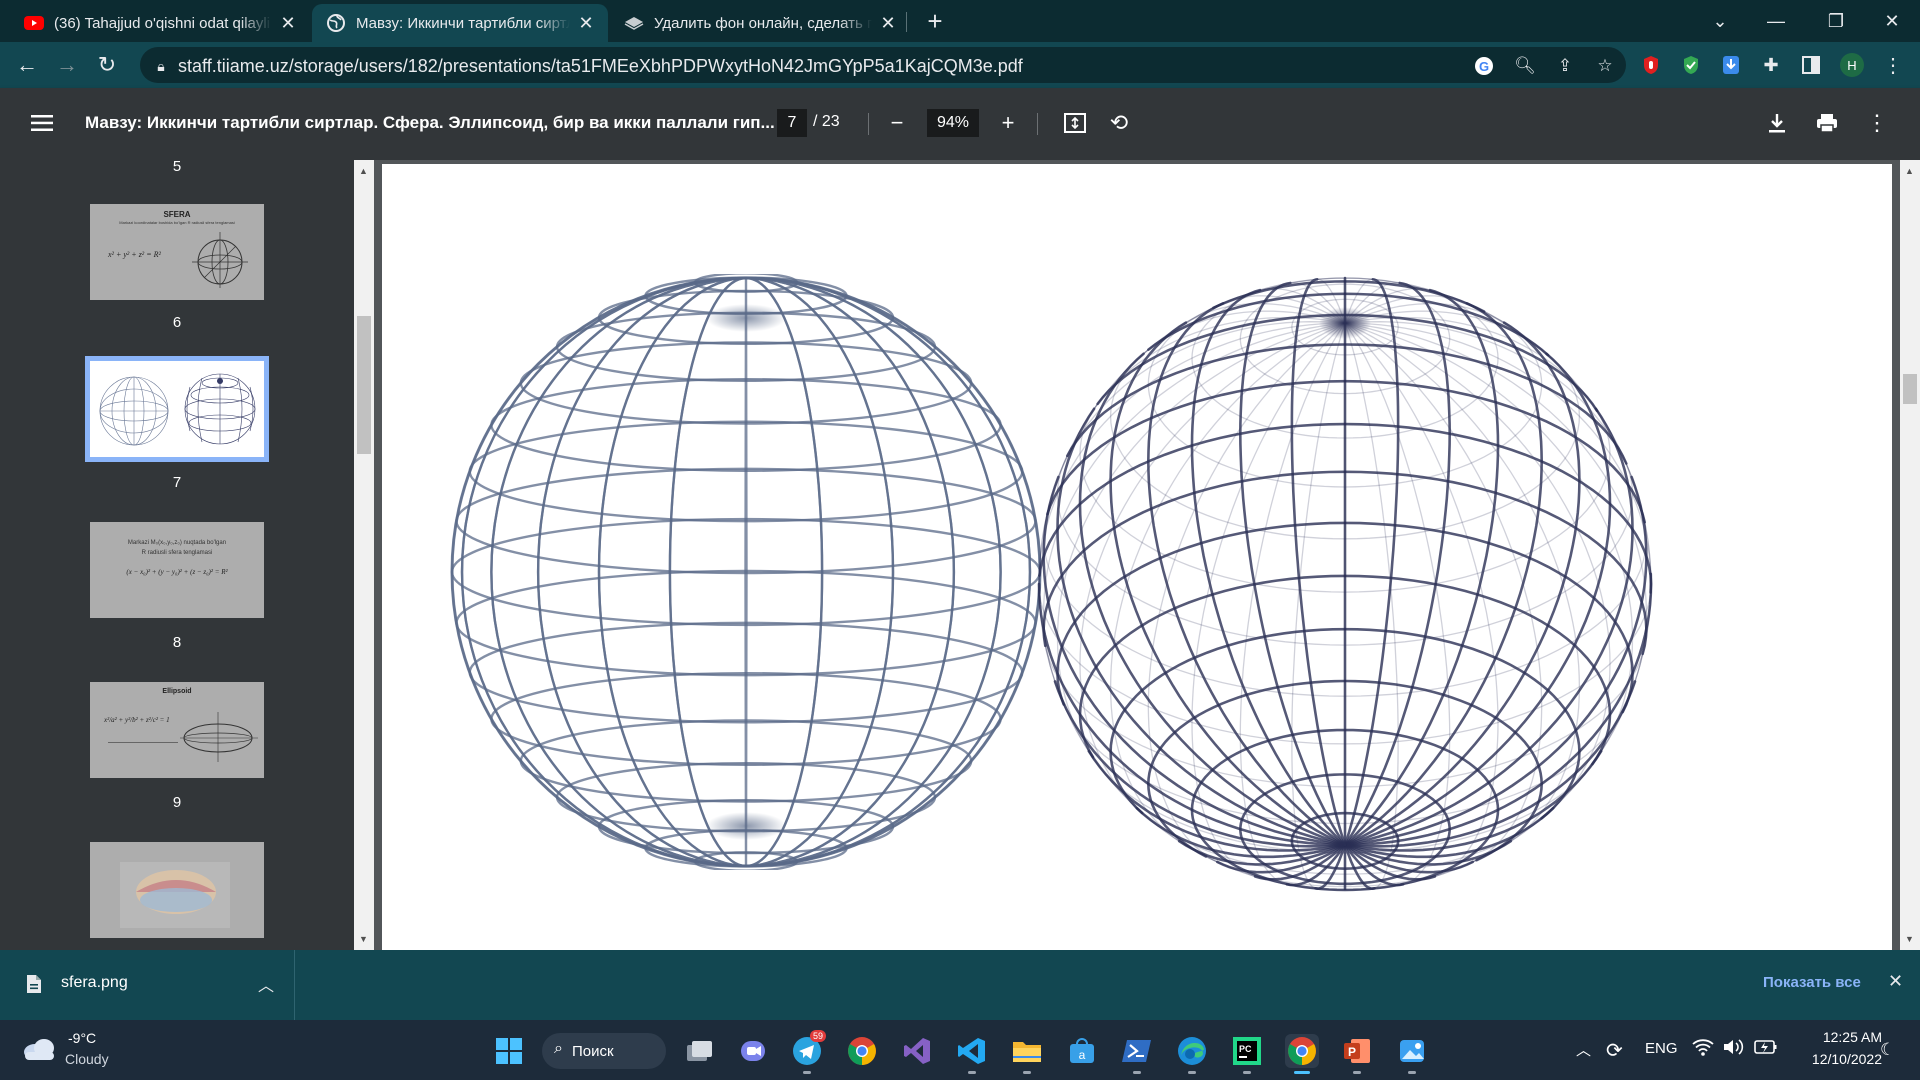  What do you see at coordinates (1302, 1054) in the screenshot?
I see `chrome-active-icon` at bounding box center [1302, 1054].